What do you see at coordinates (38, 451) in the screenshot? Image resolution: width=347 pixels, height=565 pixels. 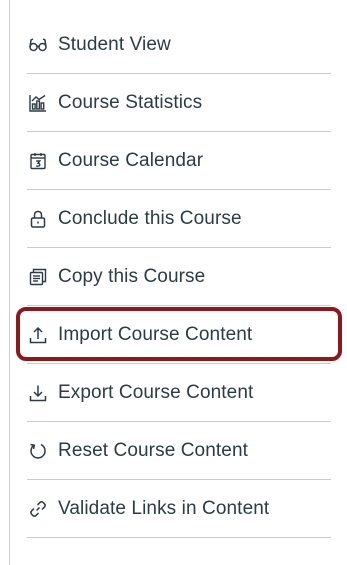 I see `reset-icon` at bounding box center [38, 451].